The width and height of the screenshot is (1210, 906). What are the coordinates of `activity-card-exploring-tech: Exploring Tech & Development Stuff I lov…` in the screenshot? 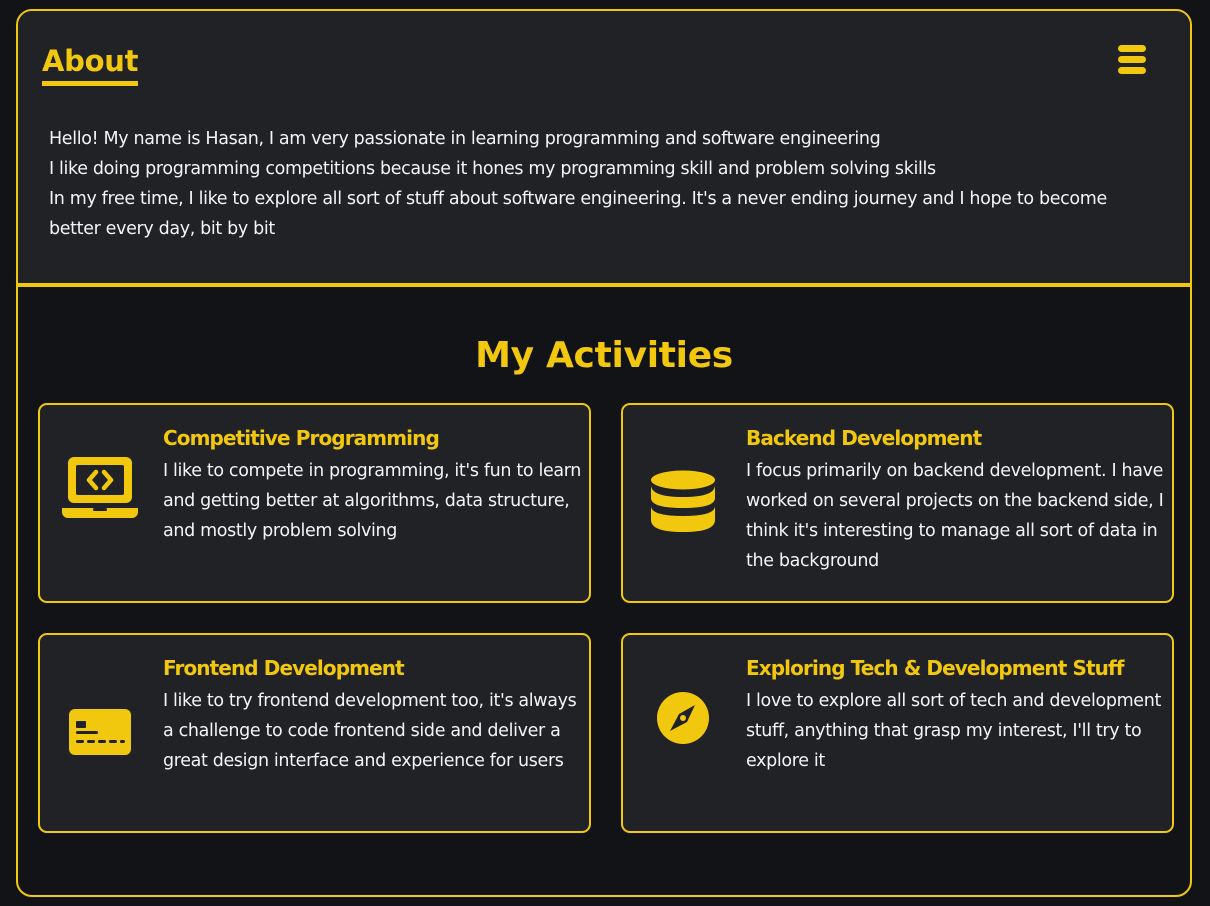 It's located at (897, 733).